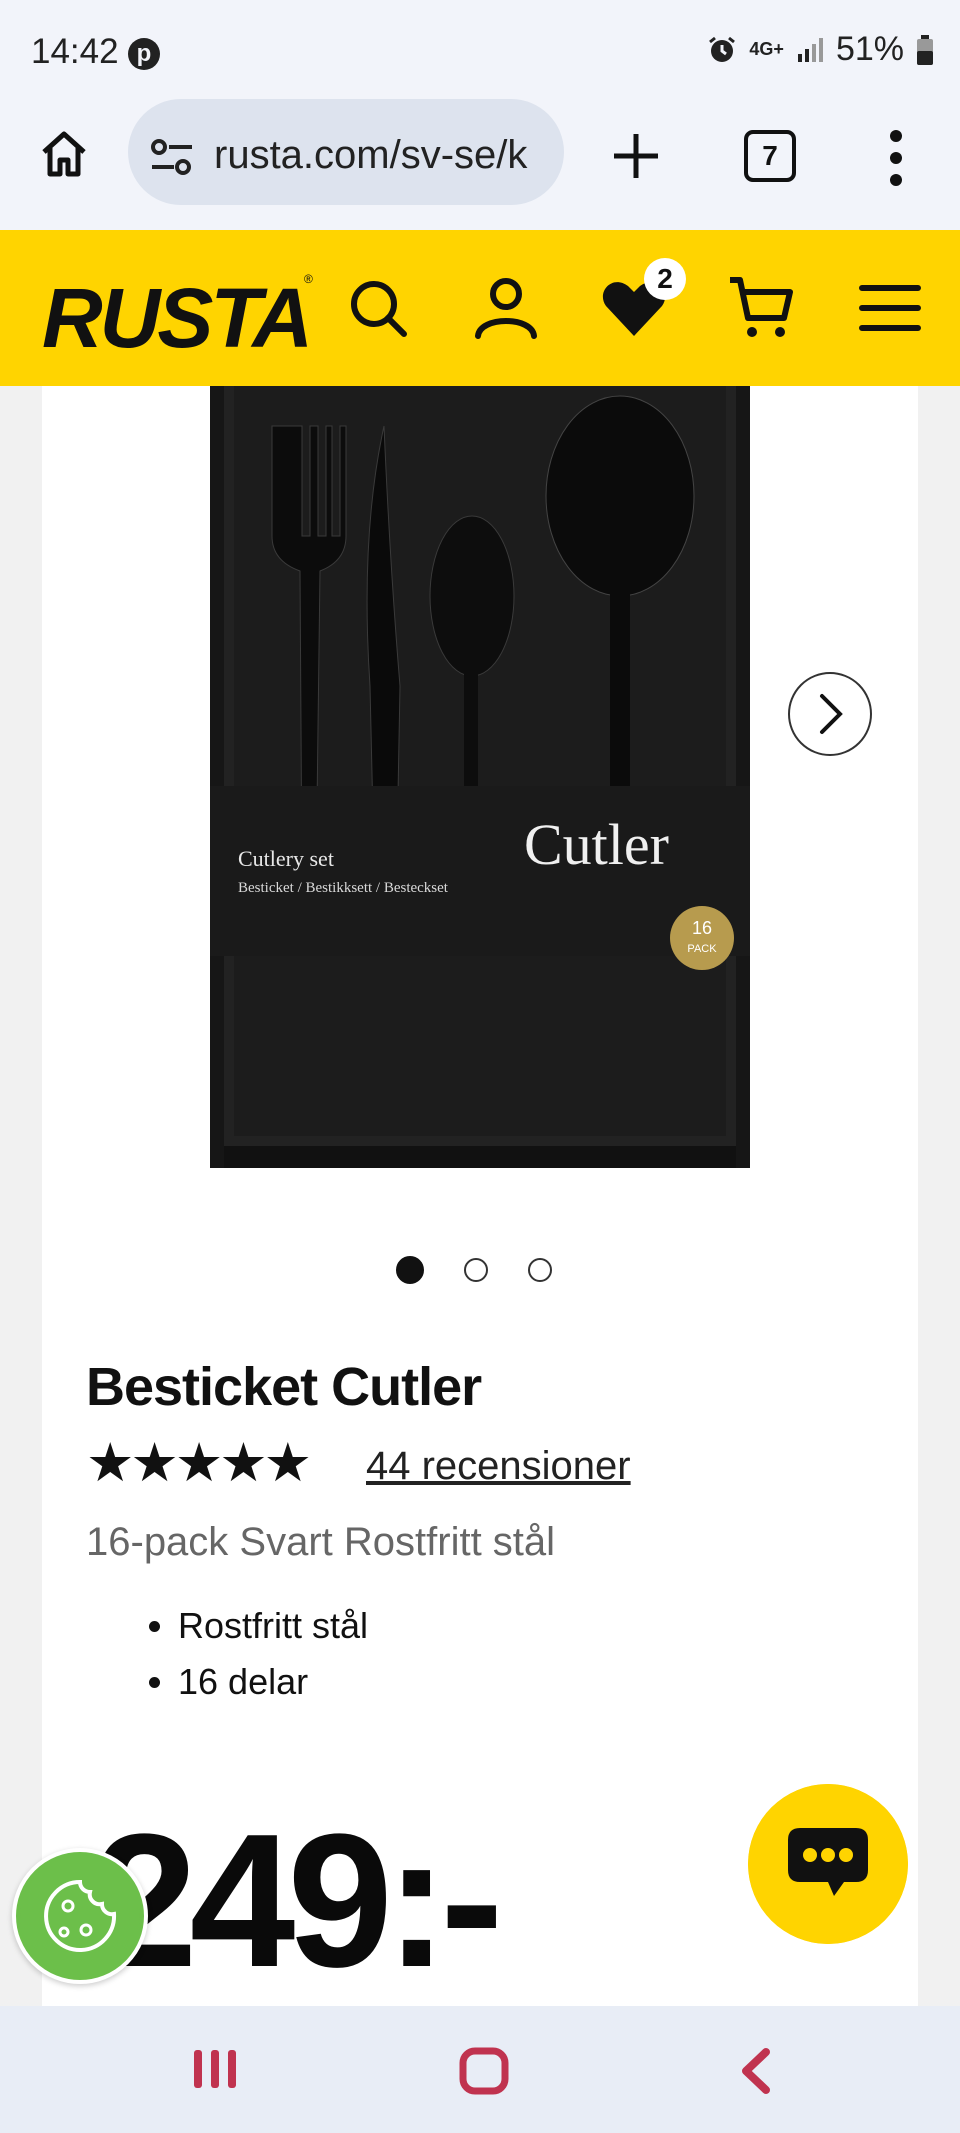 The image size is (960, 2133). I want to click on feature-item: Rostfritt stål, so click(273, 1626).